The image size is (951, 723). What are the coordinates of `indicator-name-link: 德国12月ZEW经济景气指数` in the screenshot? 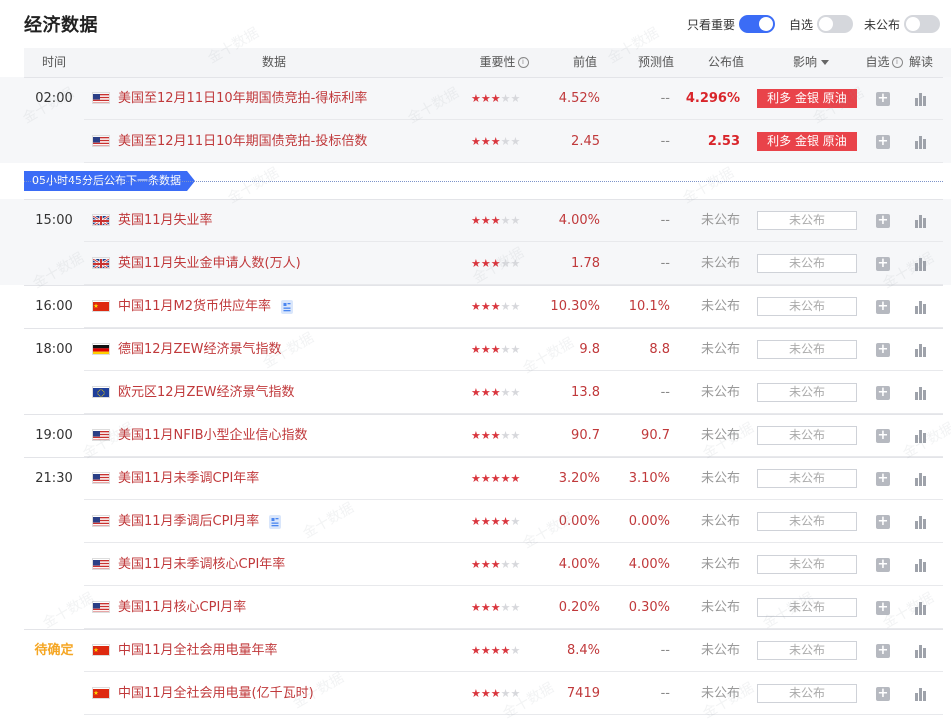 It's located at (200, 349).